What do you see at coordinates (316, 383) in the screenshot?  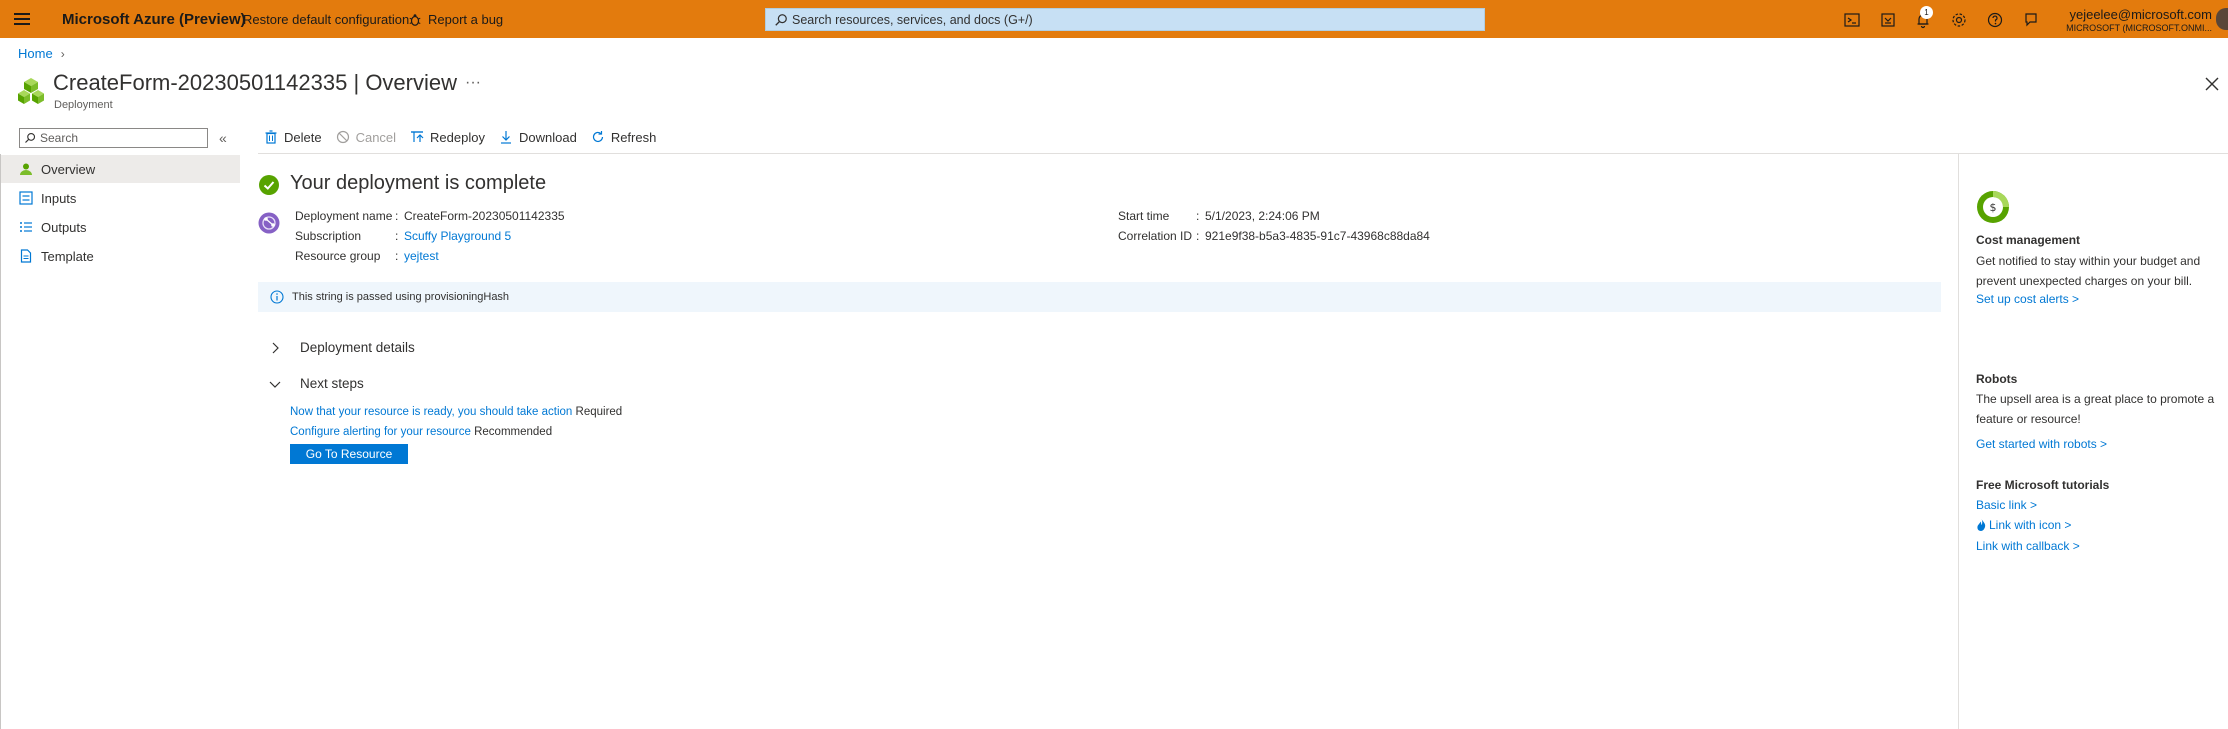 I see `next-steps-toggle: Next steps` at bounding box center [316, 383].